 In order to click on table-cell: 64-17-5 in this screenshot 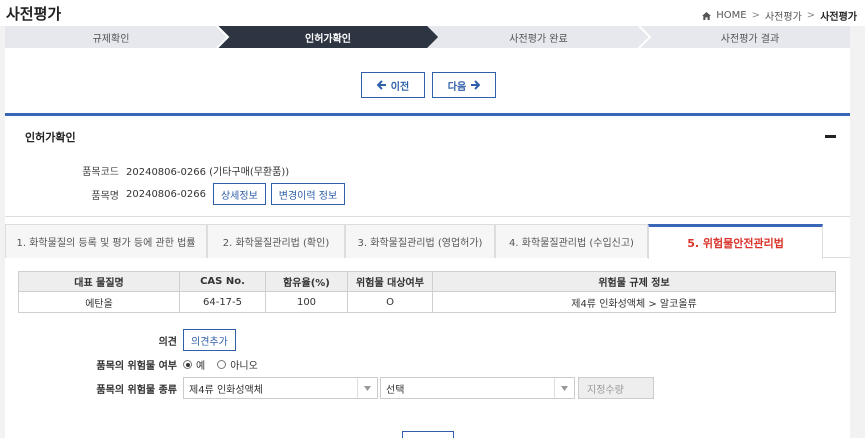, I will do `click(222, 302)`.